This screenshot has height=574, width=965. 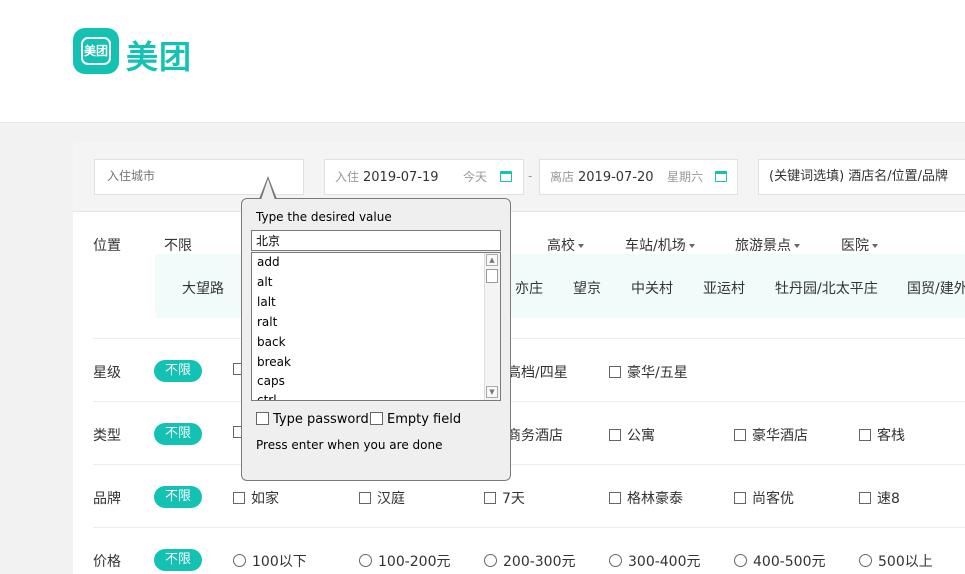 I want to click on sub-location: 望京, so click(x=587, y=288).